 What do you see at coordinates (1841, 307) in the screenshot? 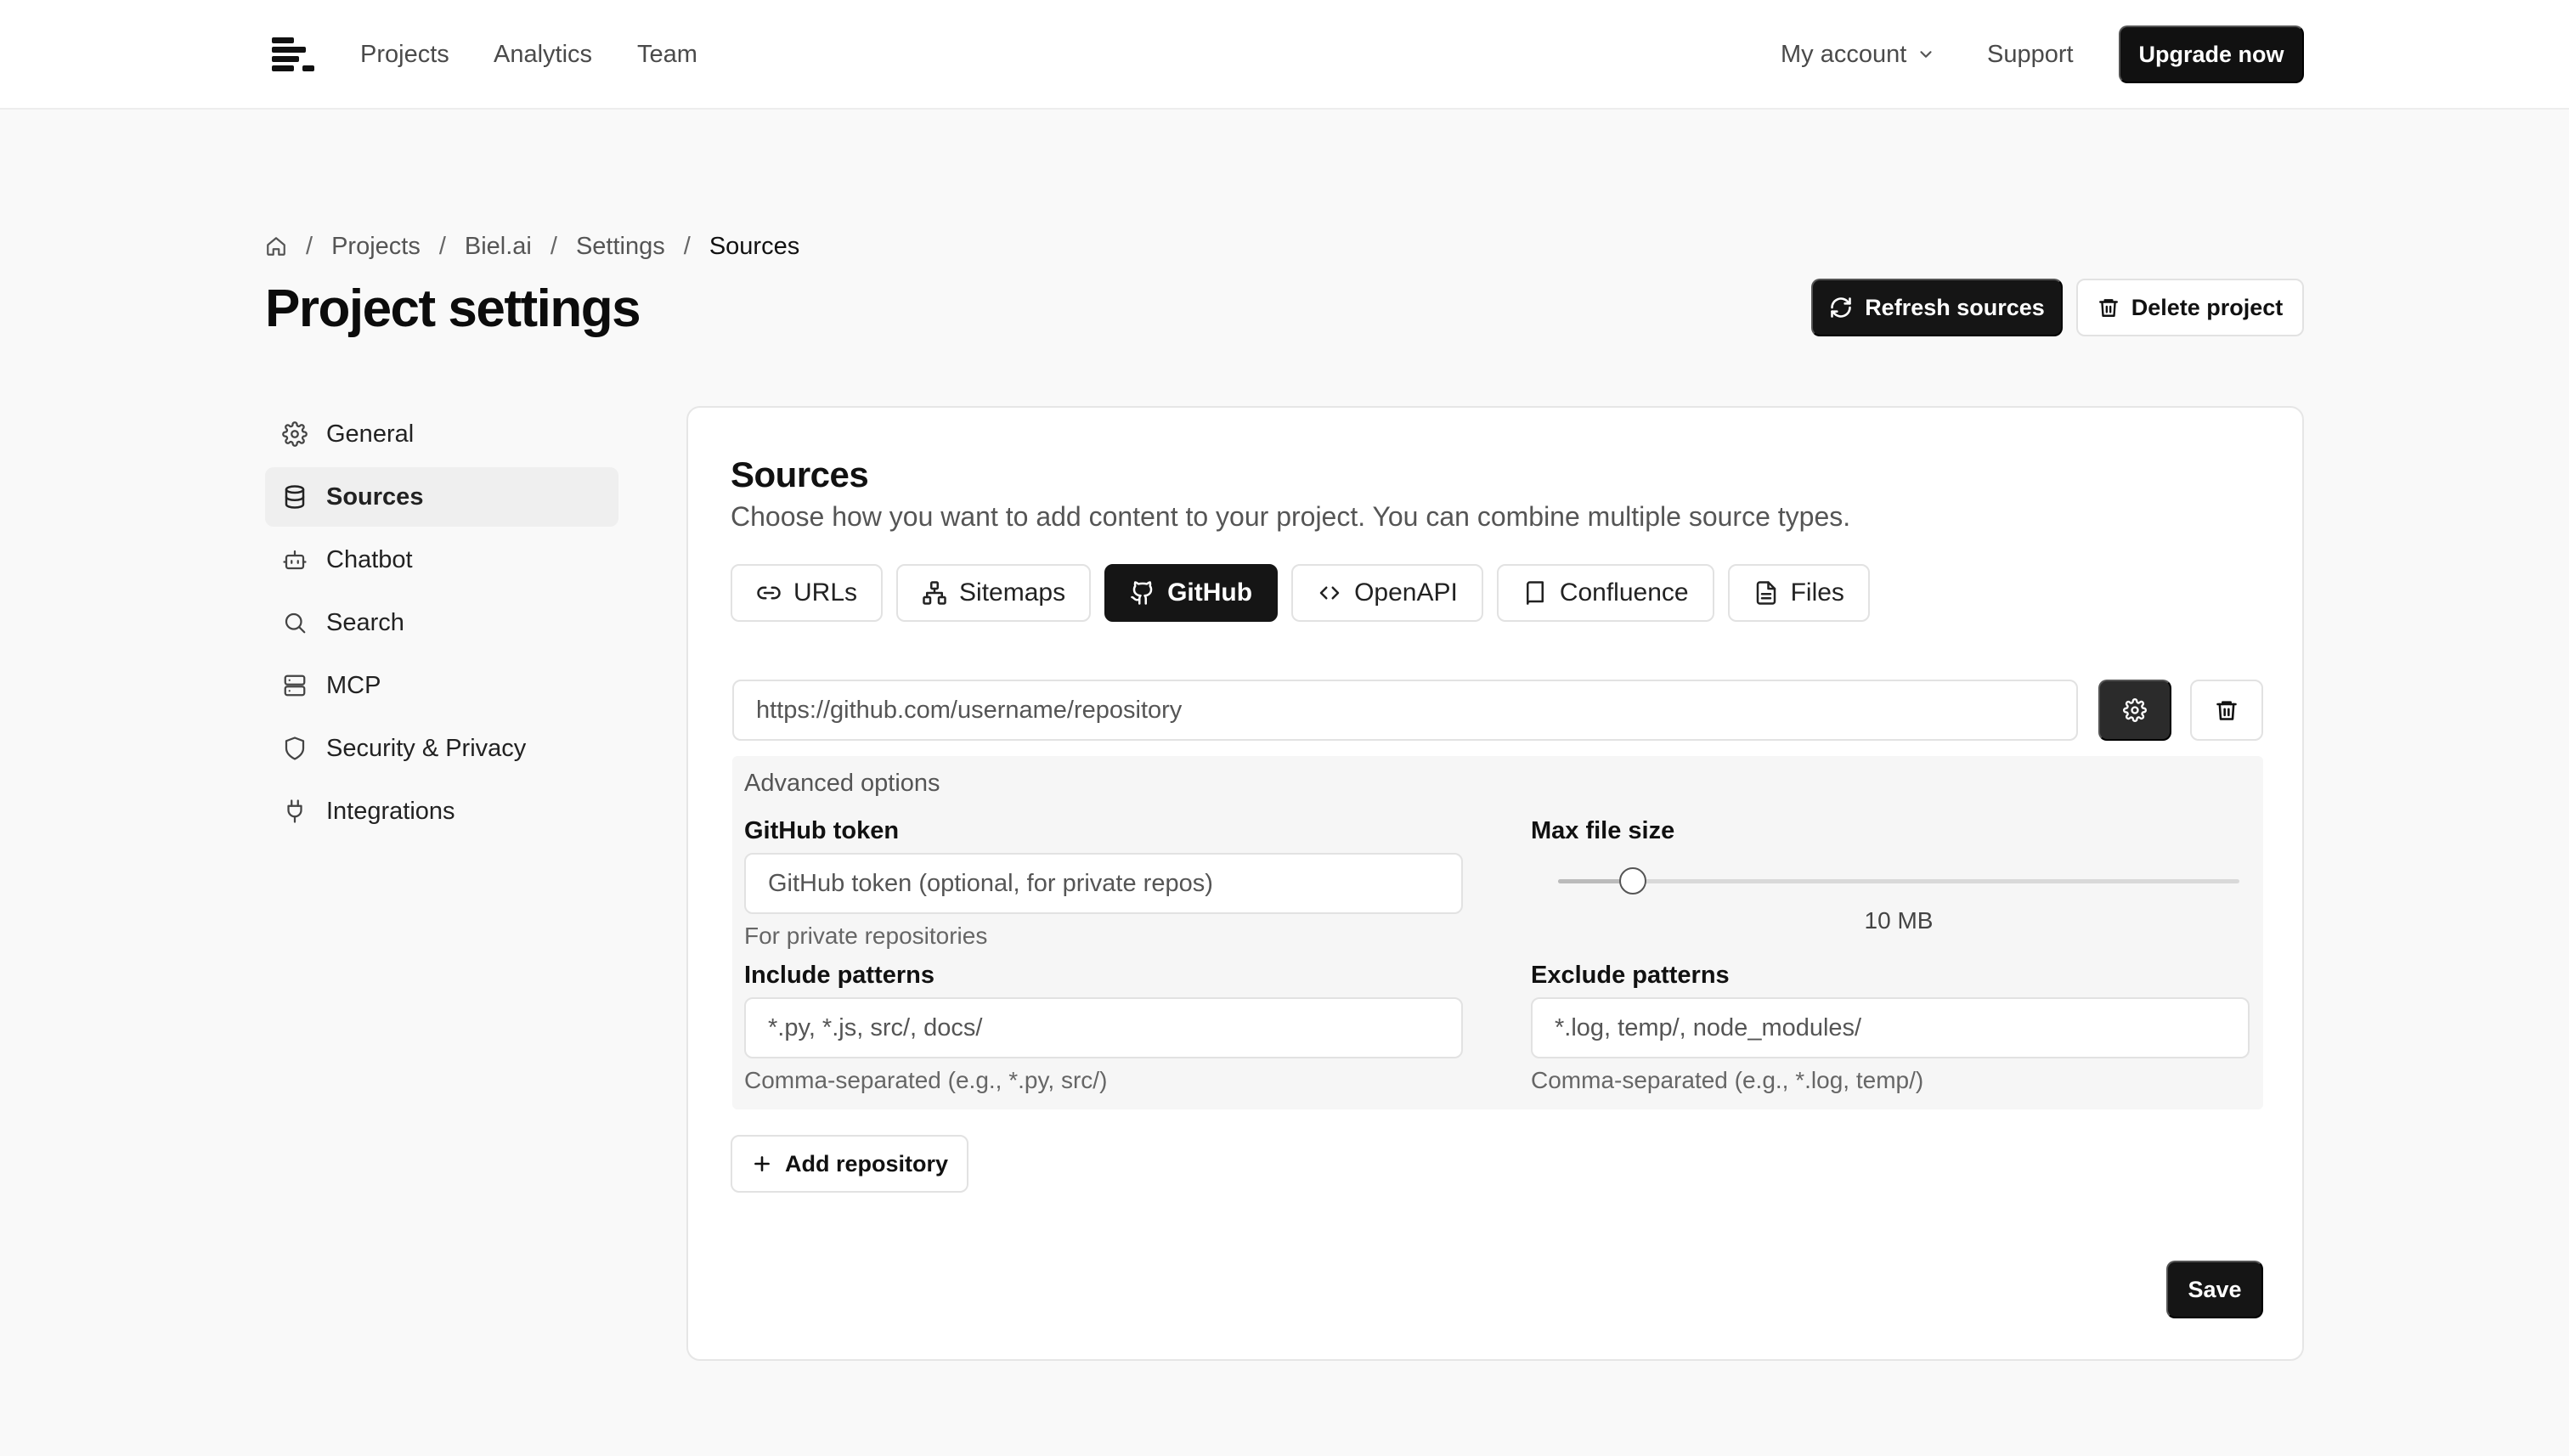
I see `refresh-icon` at bounding box center [1841, 307].